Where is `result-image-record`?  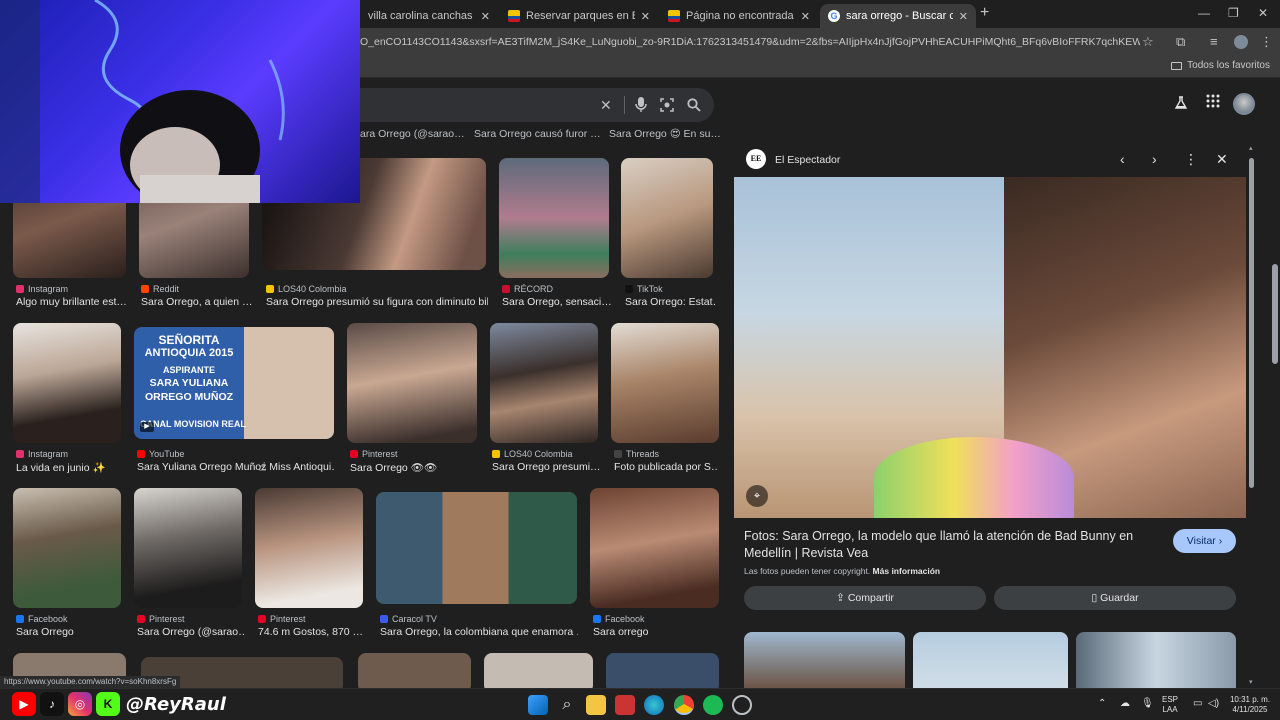 result-image-record is located at coordinates (554, 218).